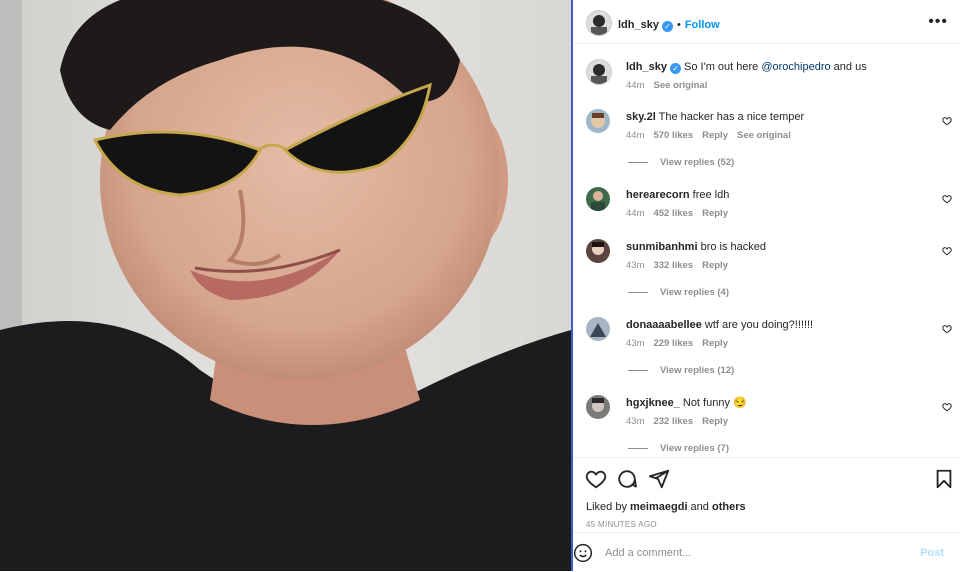  What do you see at coordinates (646, 67) in the screenshot?
I see `caption-username: ldh_sky` at bounding box center [646, 67].